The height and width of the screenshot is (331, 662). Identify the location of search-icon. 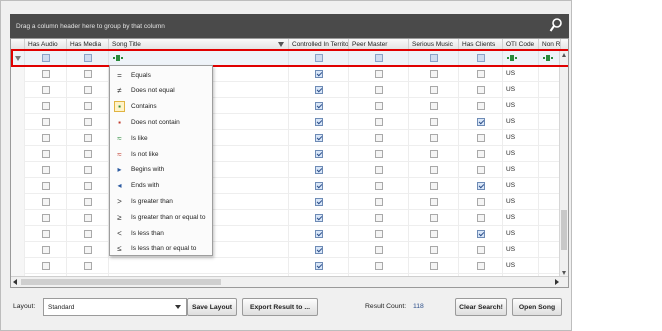
(556, 25).